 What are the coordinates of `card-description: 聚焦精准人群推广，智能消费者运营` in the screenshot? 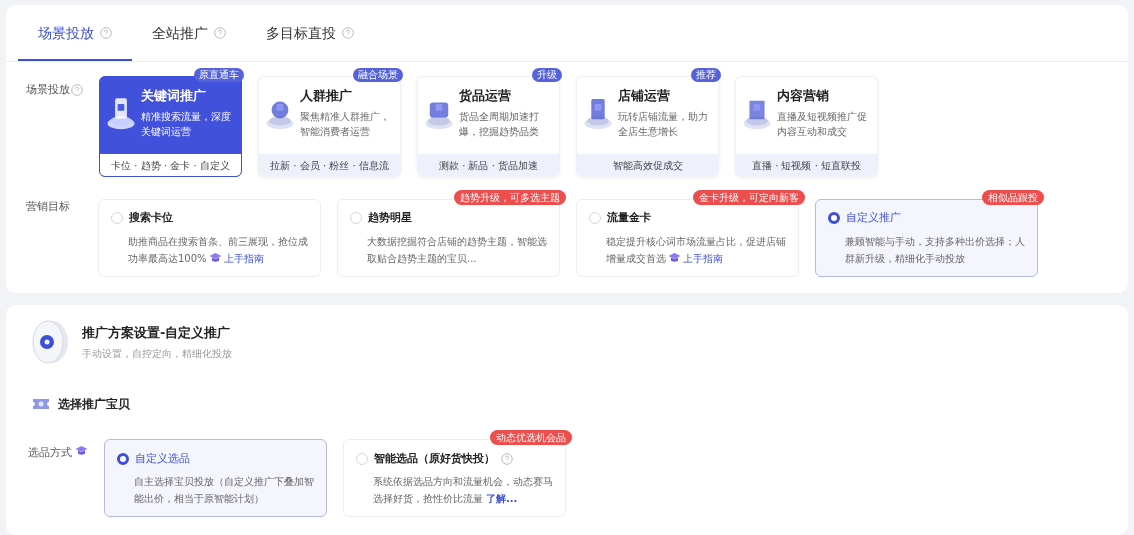 It's located at (345, 124).